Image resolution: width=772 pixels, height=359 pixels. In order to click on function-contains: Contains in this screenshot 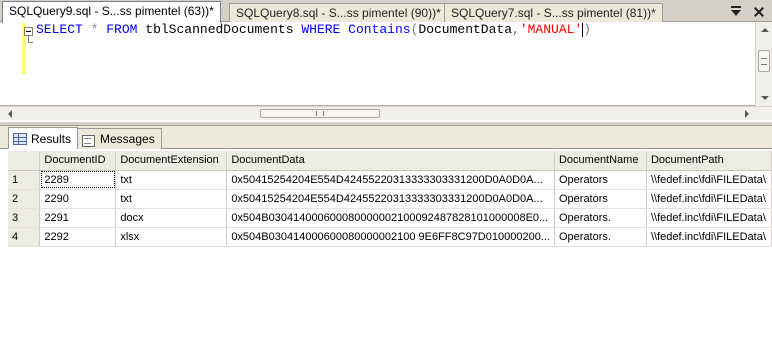, I will do `click(379, 29)`.